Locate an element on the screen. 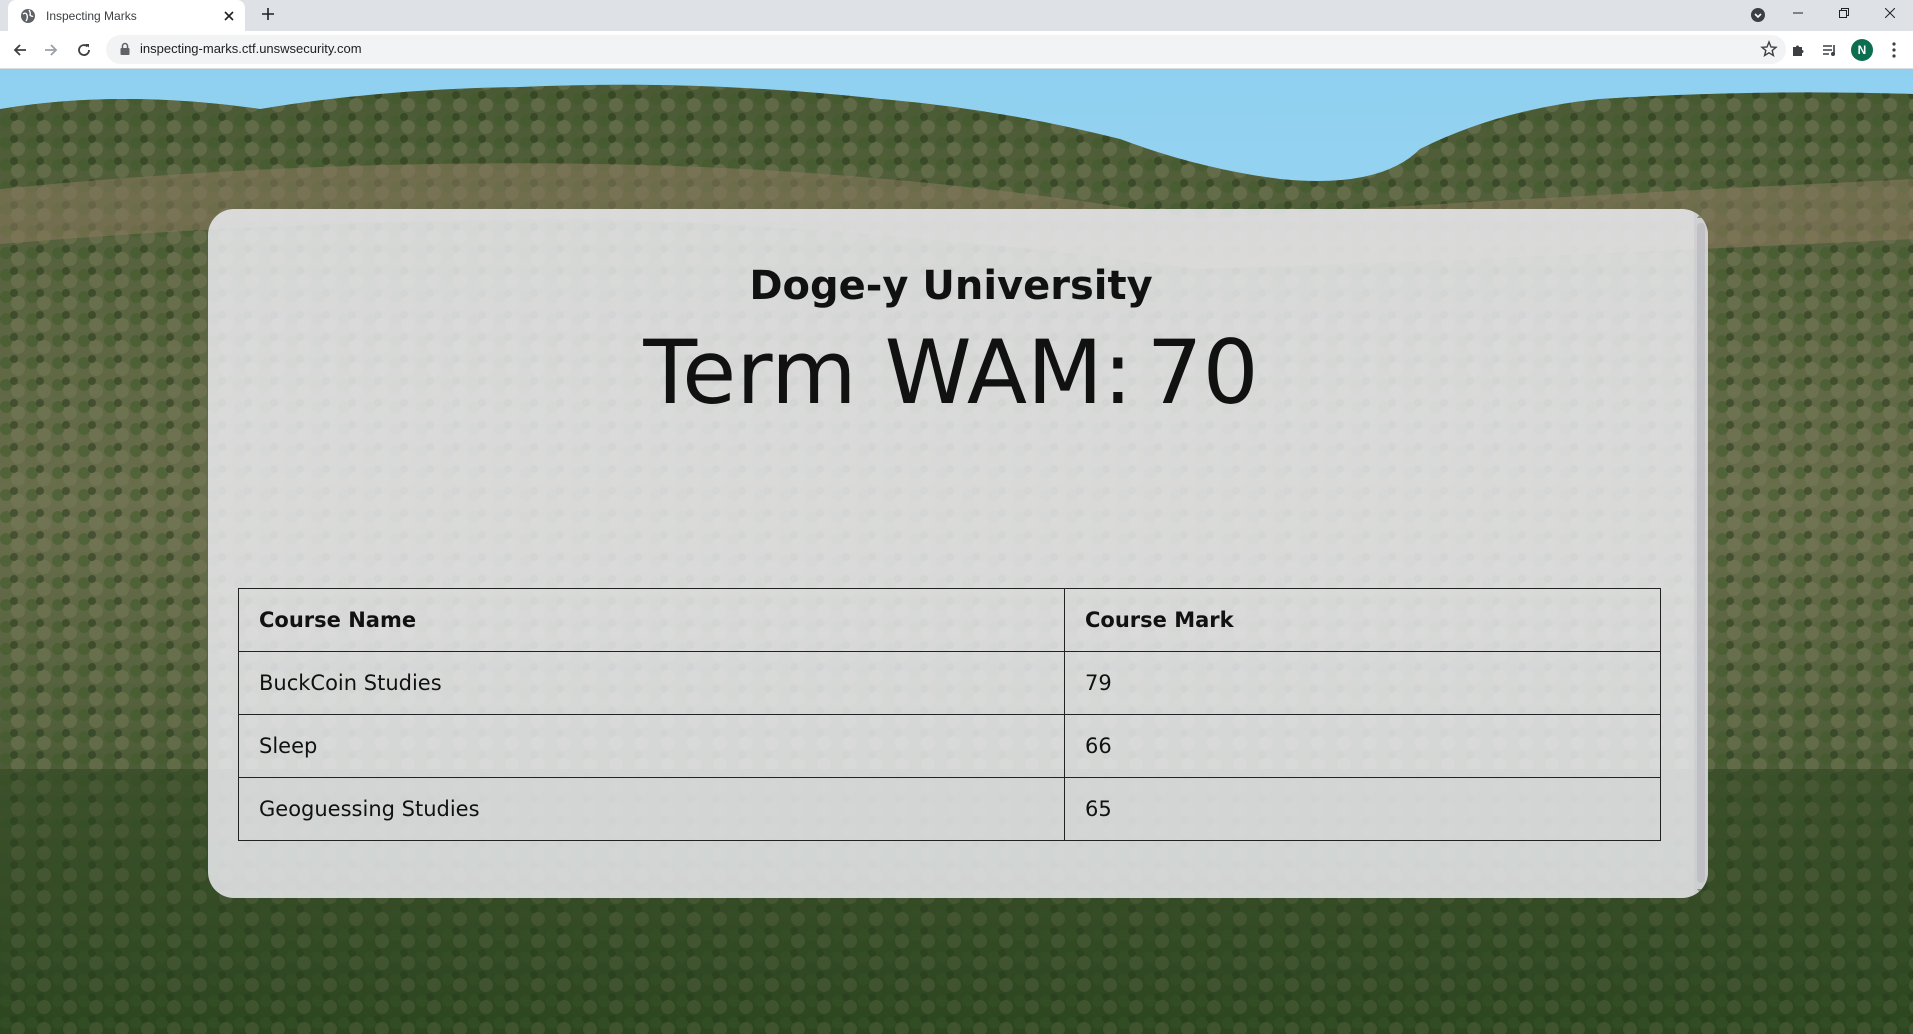 This screenshot has width=1913, height=1034. minimize-icon is located at coordinates (1798, 13).